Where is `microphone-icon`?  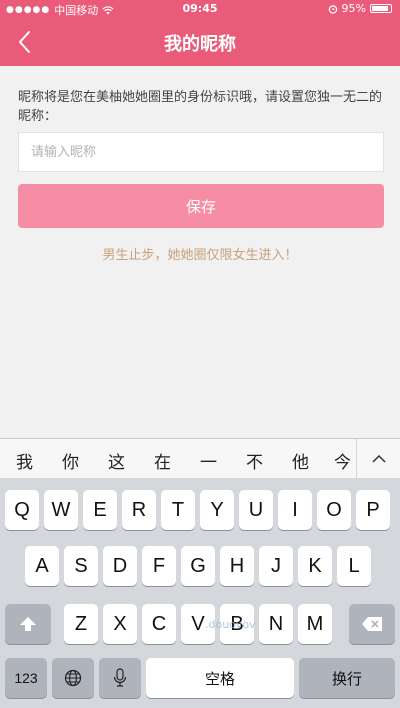 microphone-icon is located at coordinates (120, 677).